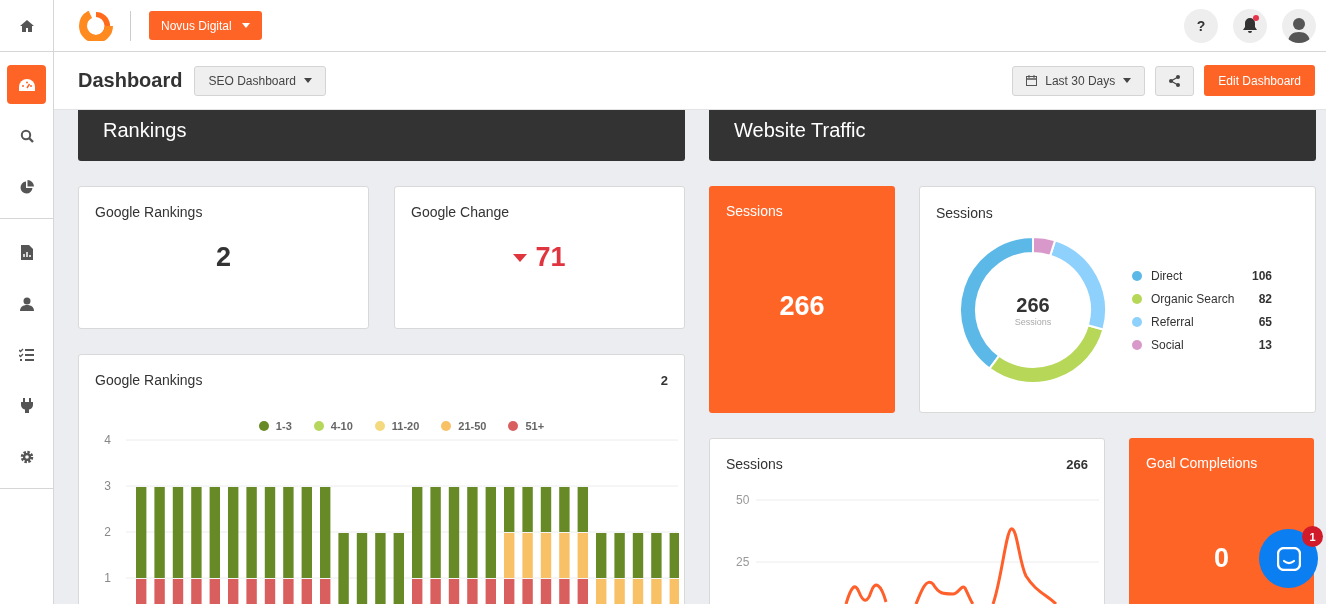 The height and width of the screenshot is (604, 1326). Describe the element at coordinates (1033, 321) in the screenshot. I see `donut-caption: Sessions` at that location.